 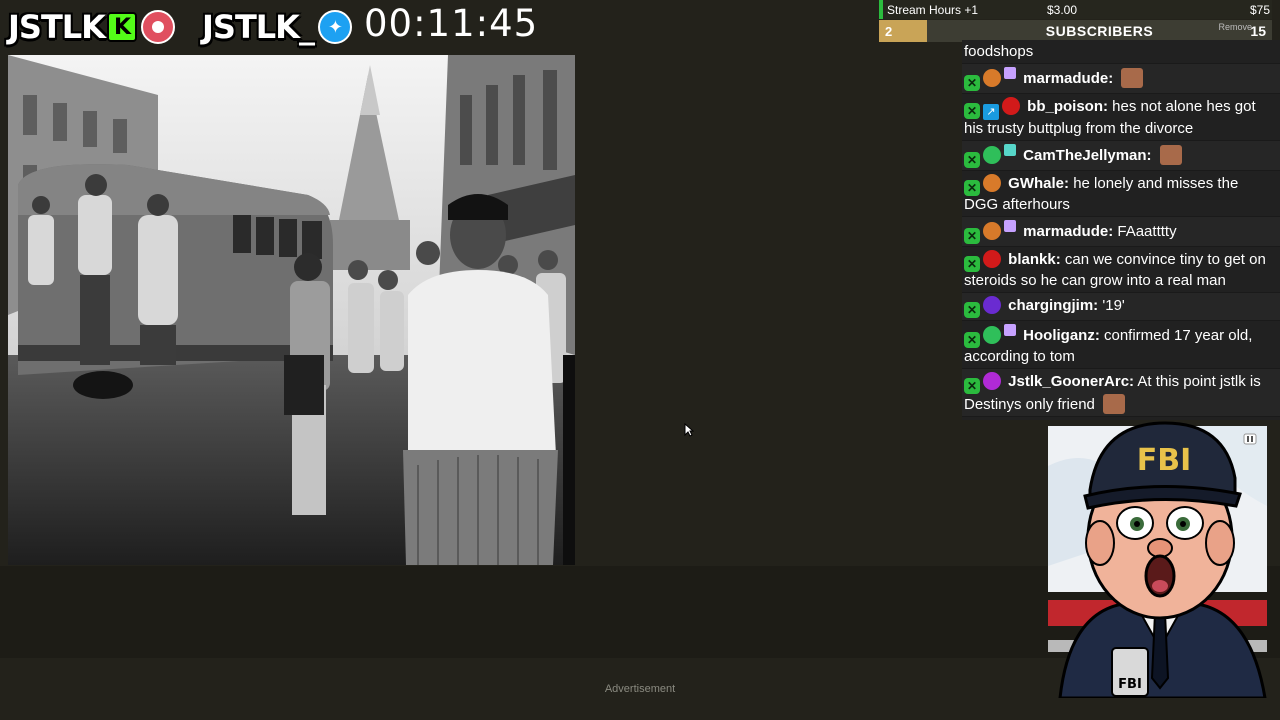 I want to click on price-small: $3.00, so click(x=1062, y=9).